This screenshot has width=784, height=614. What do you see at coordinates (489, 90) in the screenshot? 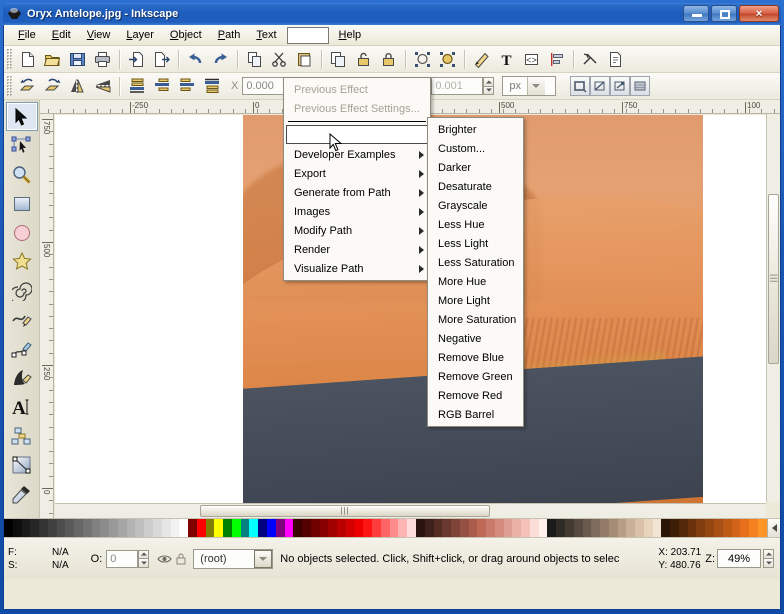
I see `stroke-spin-down` at bounding box center [489, 90].